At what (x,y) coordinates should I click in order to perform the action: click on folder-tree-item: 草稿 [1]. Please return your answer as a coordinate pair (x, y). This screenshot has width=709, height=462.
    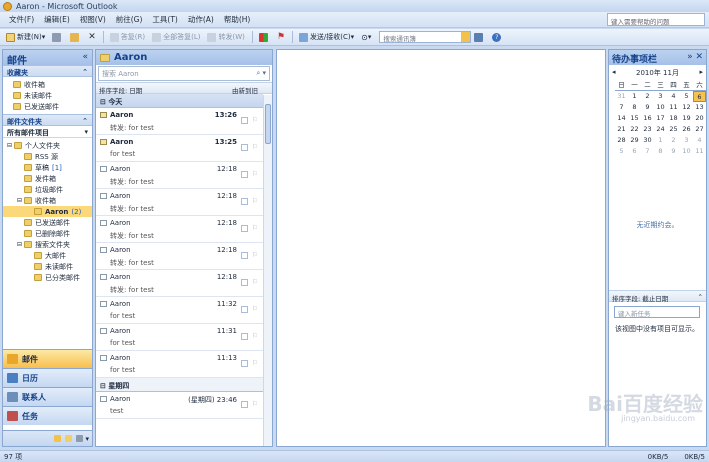
    Looking at the image, I should click on (47, 167).